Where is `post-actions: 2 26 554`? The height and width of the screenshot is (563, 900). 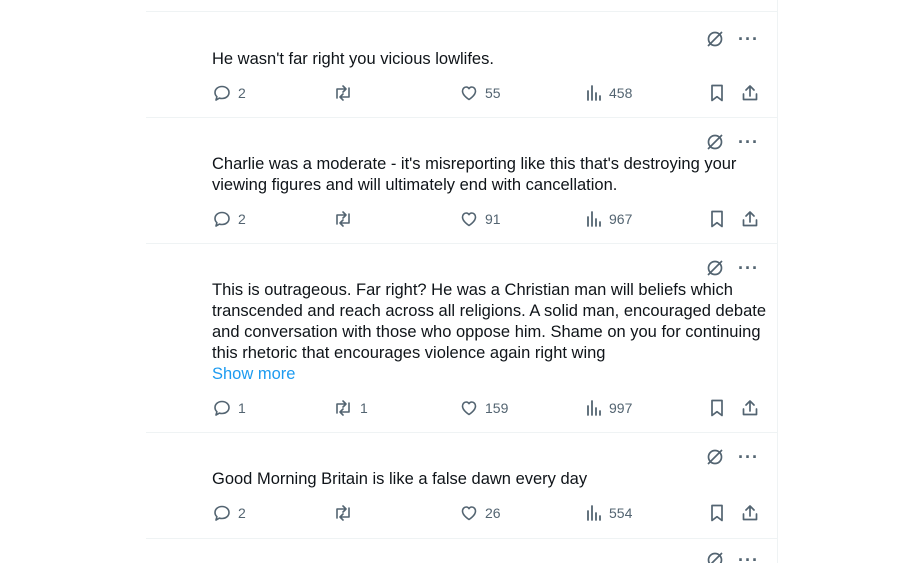
post-actions: 2 26 554 is located at coordinates (487, 514).